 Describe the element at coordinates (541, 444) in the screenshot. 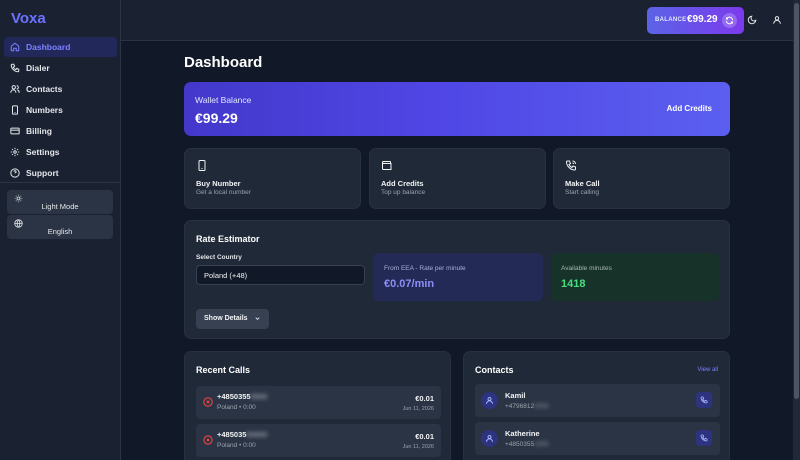

I see `redacted-digits: 1000` at that location.